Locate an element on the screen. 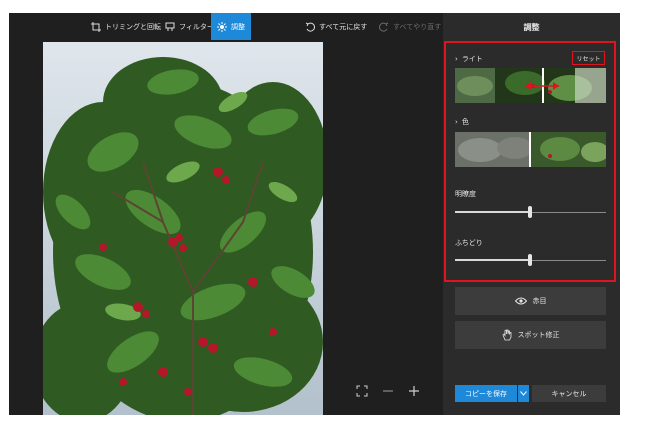 Image resolution: width=659 pixels, height=426 pixels. redo-all-button: すべてやり直す is located at coordinates (410, 26).